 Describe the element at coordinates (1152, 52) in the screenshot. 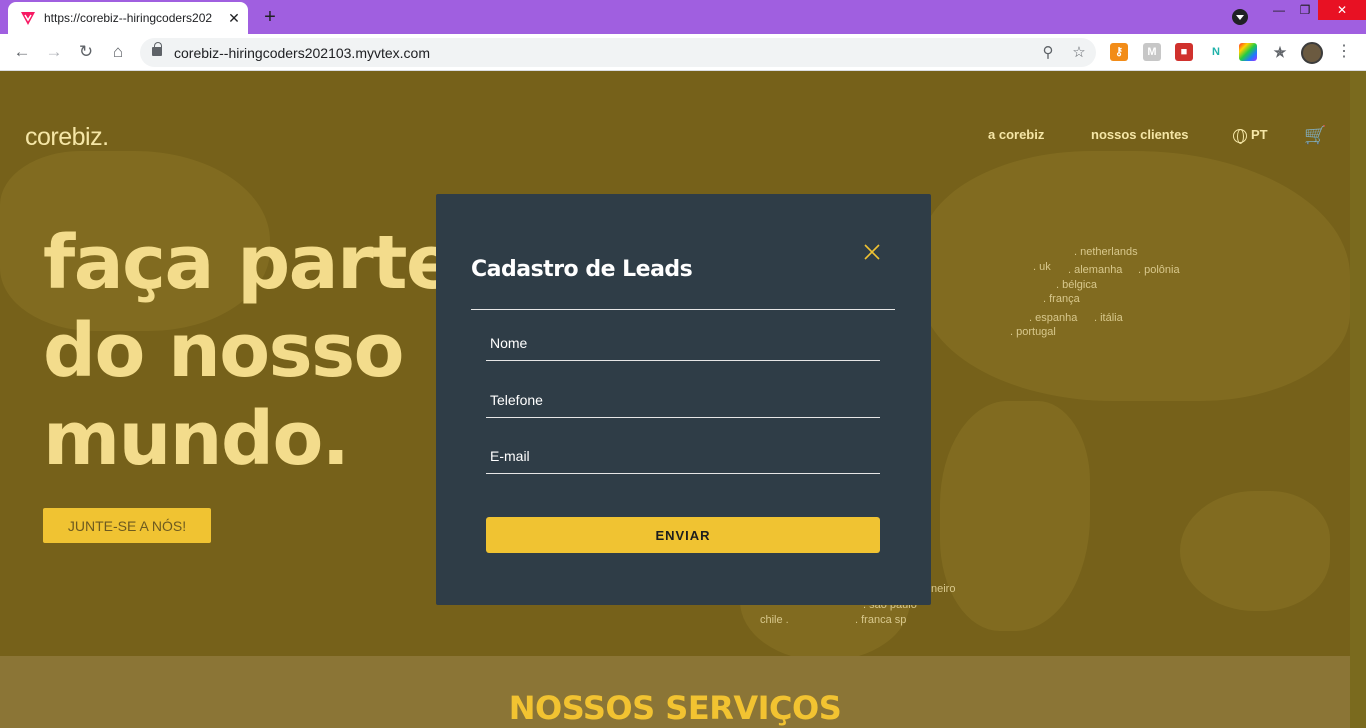

I see `m-extension-icon: M` at that location.